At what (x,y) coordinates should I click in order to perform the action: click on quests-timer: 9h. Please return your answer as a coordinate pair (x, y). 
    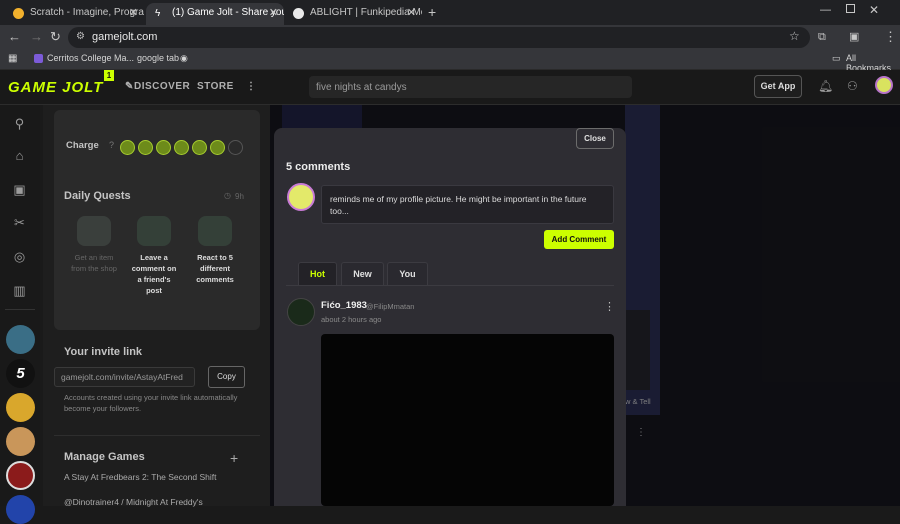
    Looking at the image, I should click on (239, 196).